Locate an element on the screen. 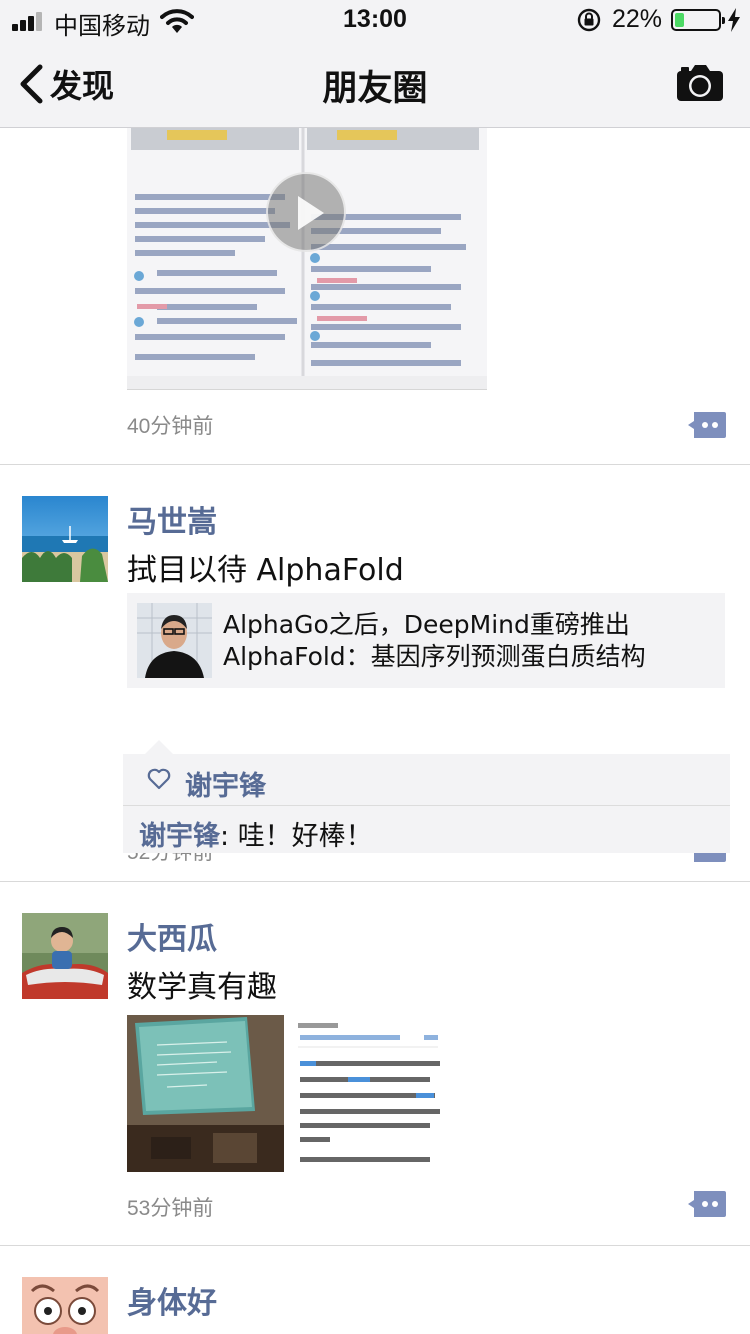  comment-item: 谢宇锋: 哇！好棒！ is located at coordinates (256, 833).